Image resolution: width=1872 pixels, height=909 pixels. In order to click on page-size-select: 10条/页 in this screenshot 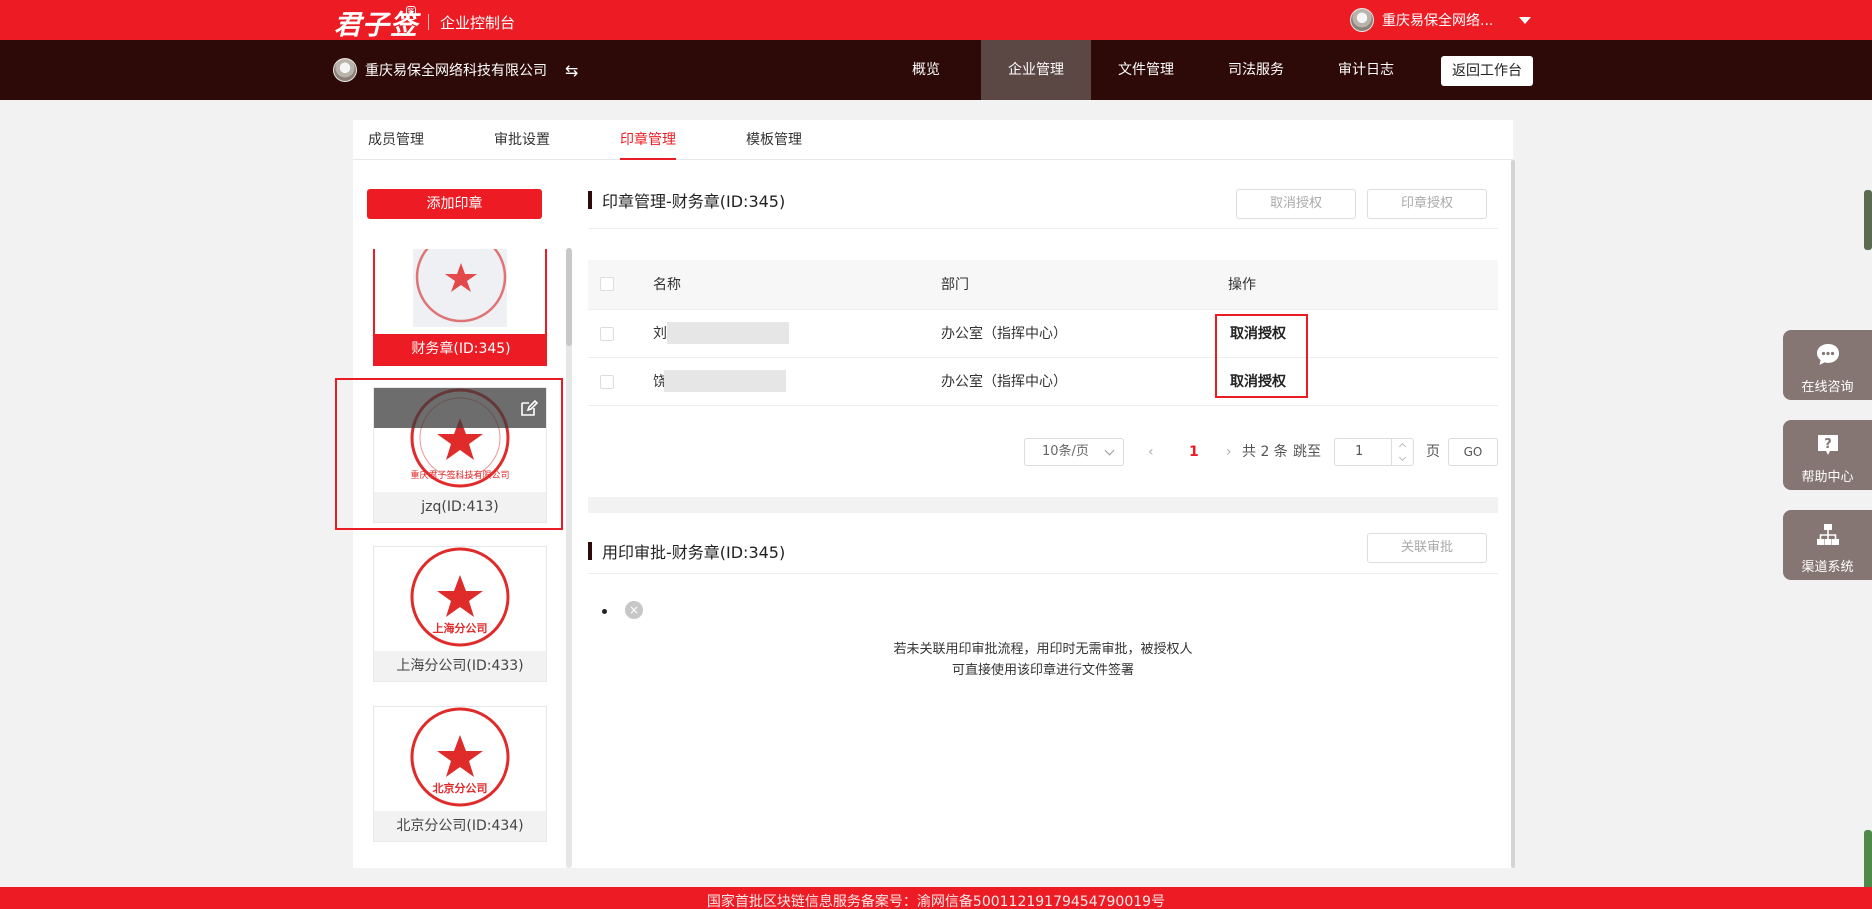, I will do `click(1074, 452)`.